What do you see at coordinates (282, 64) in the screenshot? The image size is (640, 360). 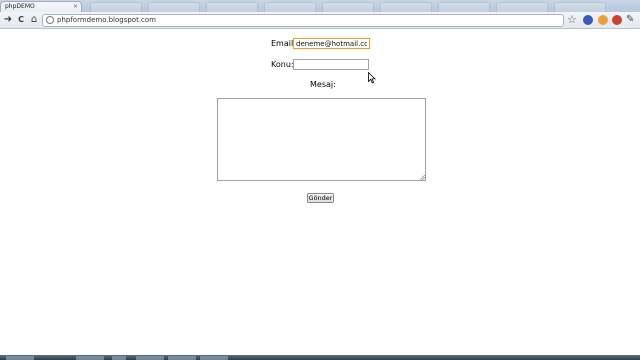 I see `subject-label: Konu:` at bounding box center [282, 64].